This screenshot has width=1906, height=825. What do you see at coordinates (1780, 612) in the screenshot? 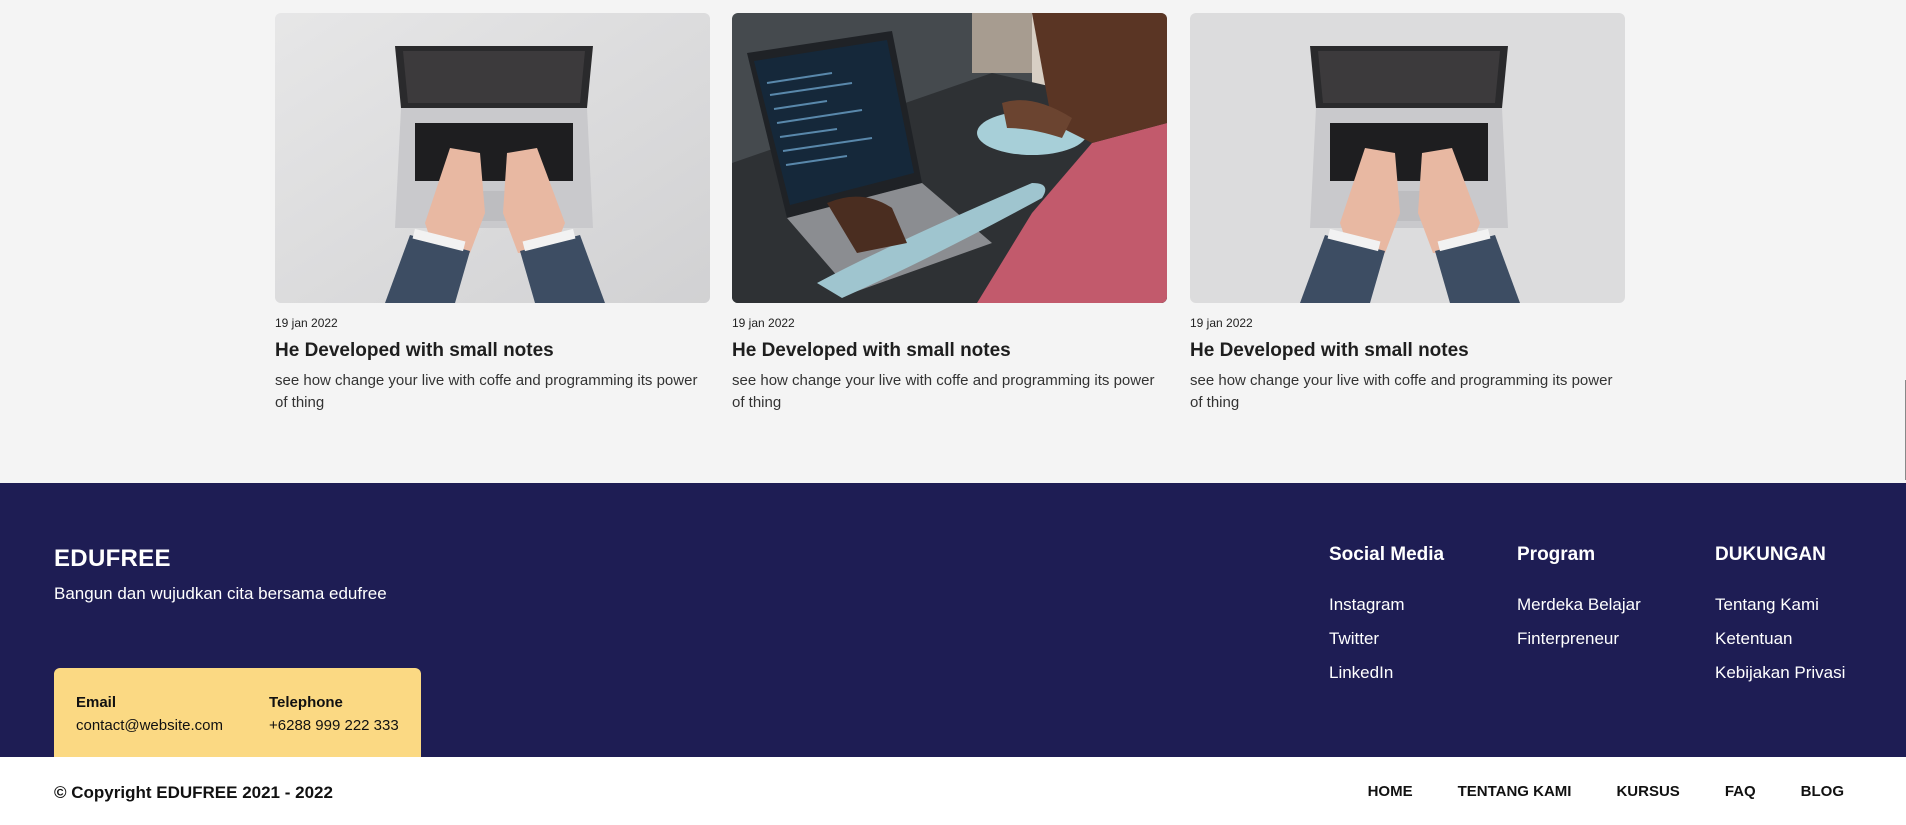
I see `footer-link-tentang-kami: Tentang Kami` at bounding box center [1780, 612].